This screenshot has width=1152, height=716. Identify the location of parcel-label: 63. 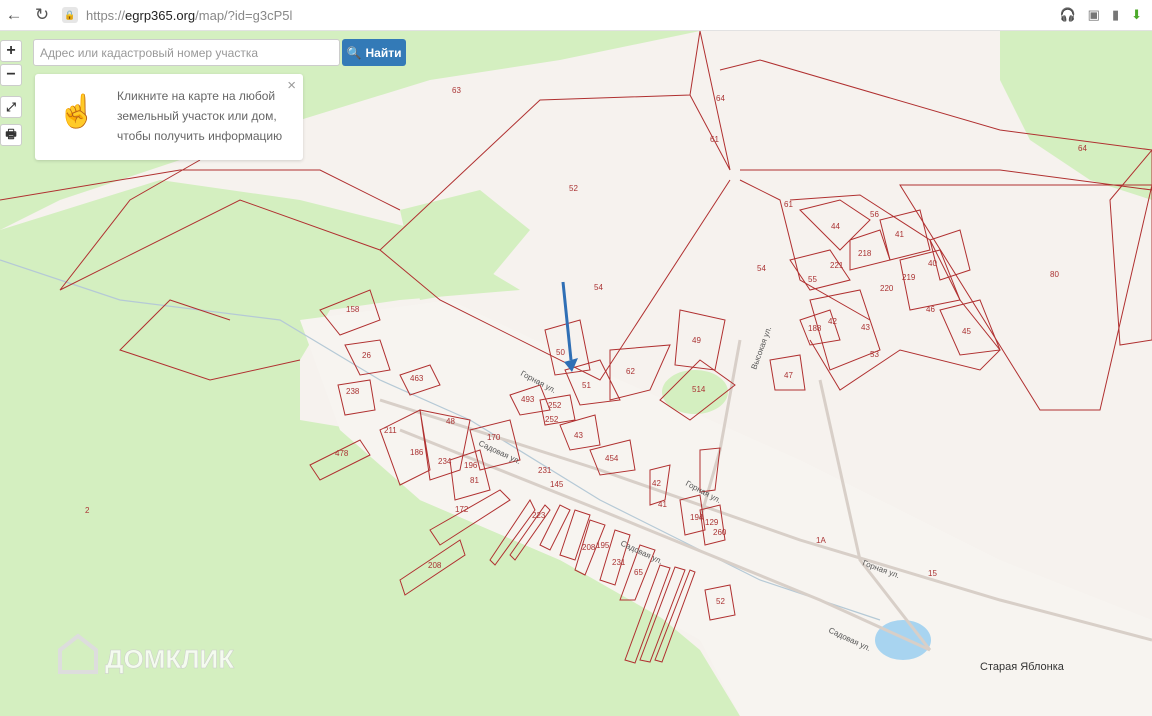
(456, 90).